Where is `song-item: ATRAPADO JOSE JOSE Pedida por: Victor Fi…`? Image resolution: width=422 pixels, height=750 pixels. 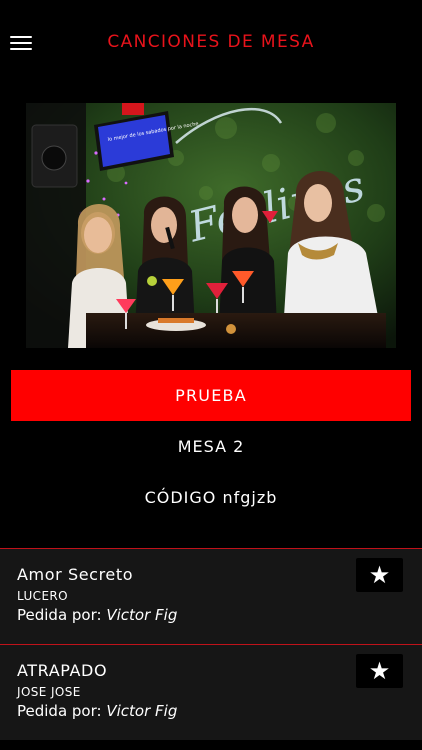 song-item: ATRAPADO JOSE JOSE Pedida por: Victor Fi… is located at coordinates (211, 692).